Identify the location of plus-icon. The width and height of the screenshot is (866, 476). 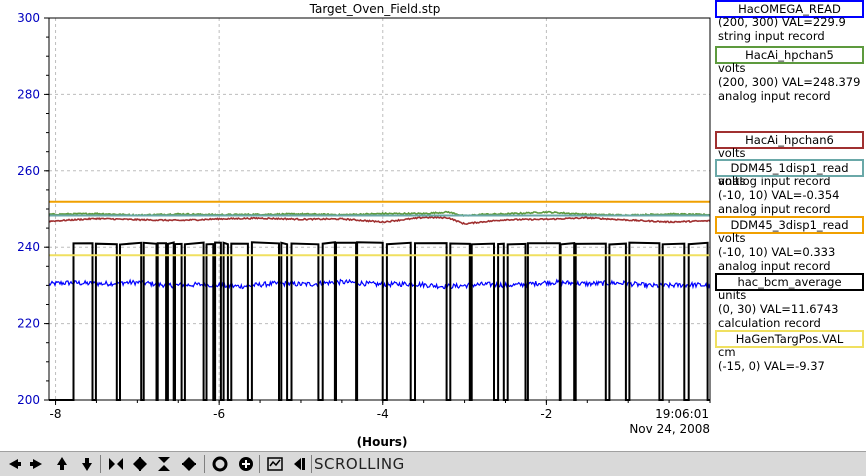
(246, 464).